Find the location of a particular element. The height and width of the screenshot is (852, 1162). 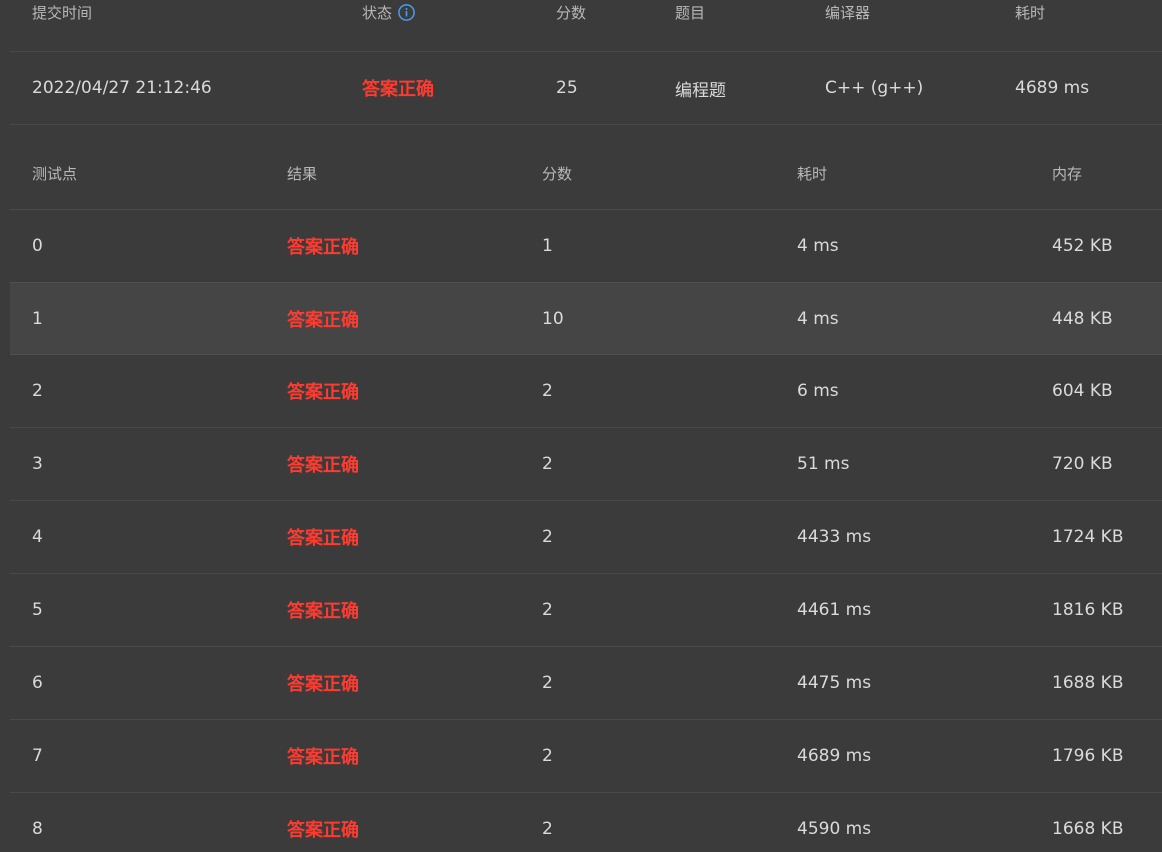

test-memory: 1688 KB is located at coordinates (1088, 683).